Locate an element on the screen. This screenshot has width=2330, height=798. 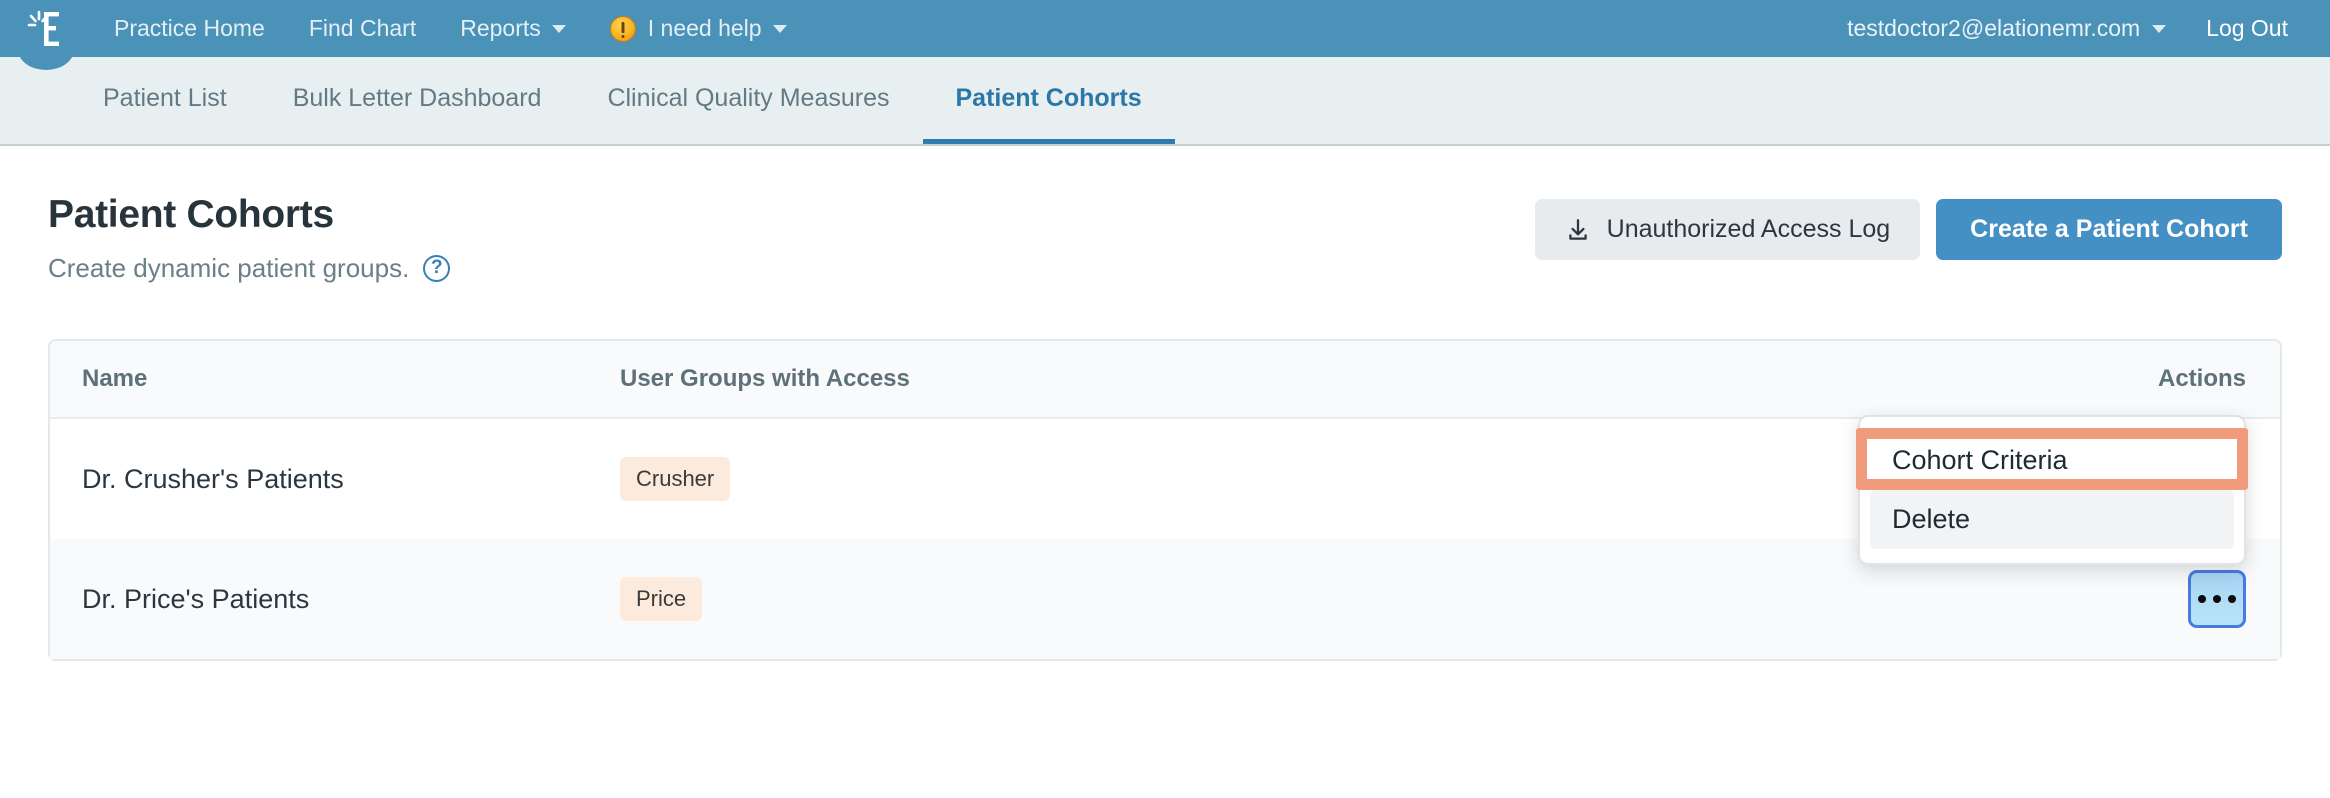
logout-label: Log Out is located at coordinates (2247, 28).